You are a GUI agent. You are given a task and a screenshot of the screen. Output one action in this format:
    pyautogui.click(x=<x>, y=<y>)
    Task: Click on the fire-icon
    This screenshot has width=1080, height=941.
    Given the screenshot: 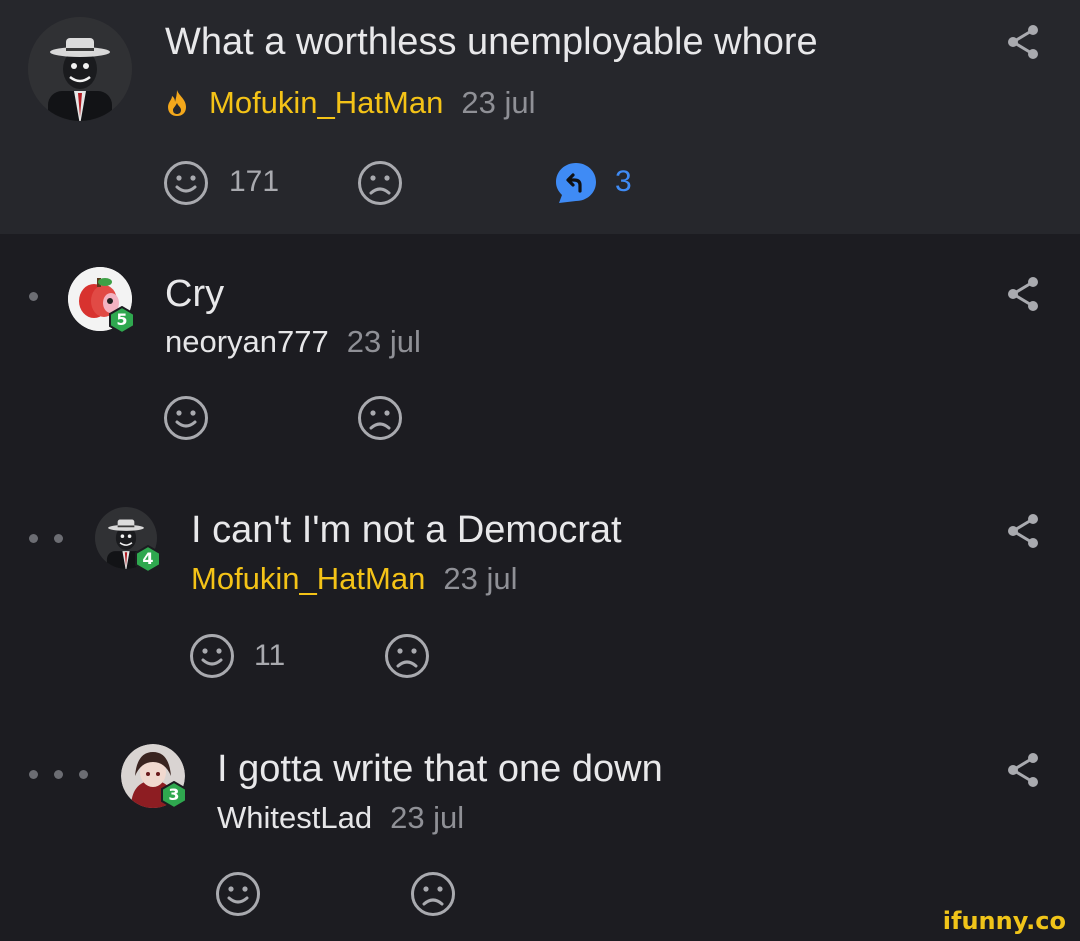 What is the action you would take?
    pyautogui.click(x=177, y=103)
    